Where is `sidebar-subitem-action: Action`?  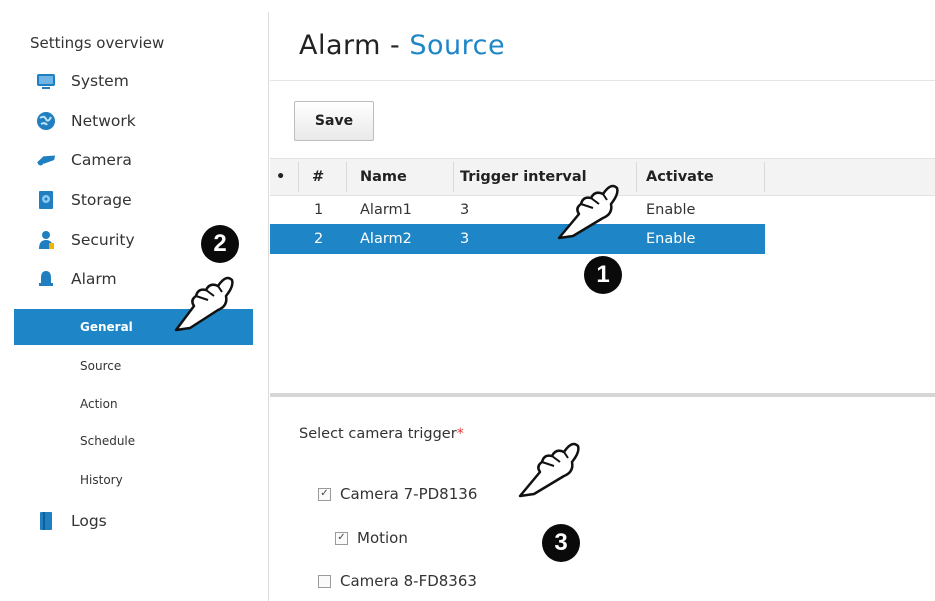 sidebar-subitem-action: Action is located at coordinates (133, 404).